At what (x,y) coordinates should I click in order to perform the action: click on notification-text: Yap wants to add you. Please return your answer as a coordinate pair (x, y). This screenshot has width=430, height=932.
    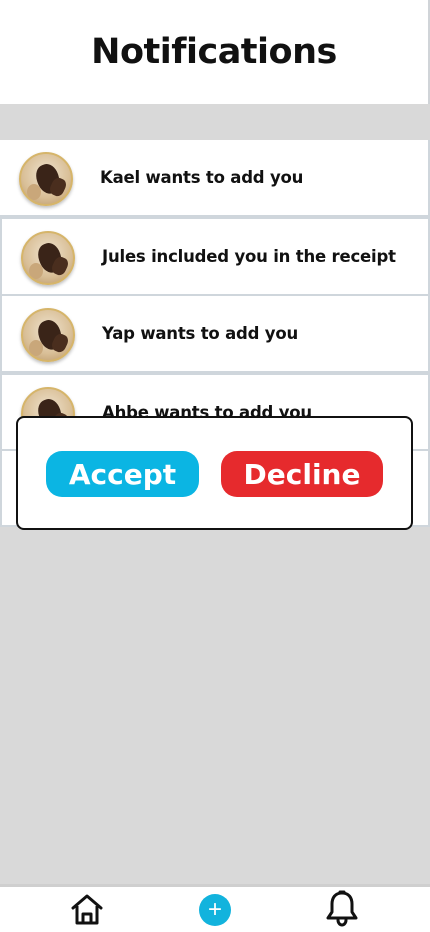
    Looking at the image, I should click on (200, 333).